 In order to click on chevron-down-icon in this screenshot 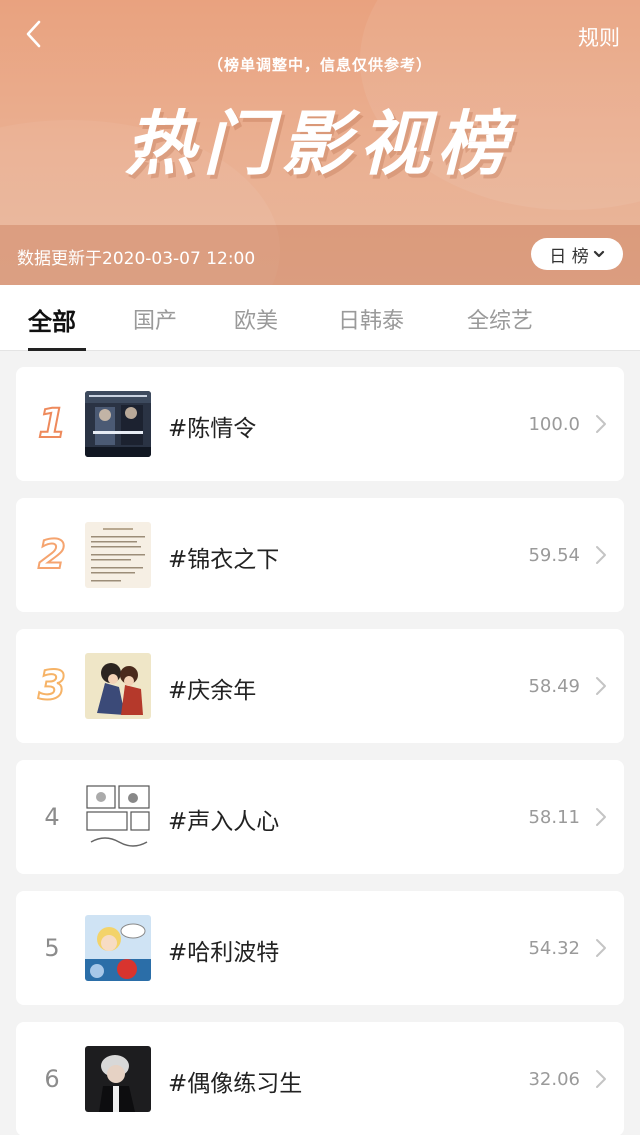, I will do `click(598, 254)`.